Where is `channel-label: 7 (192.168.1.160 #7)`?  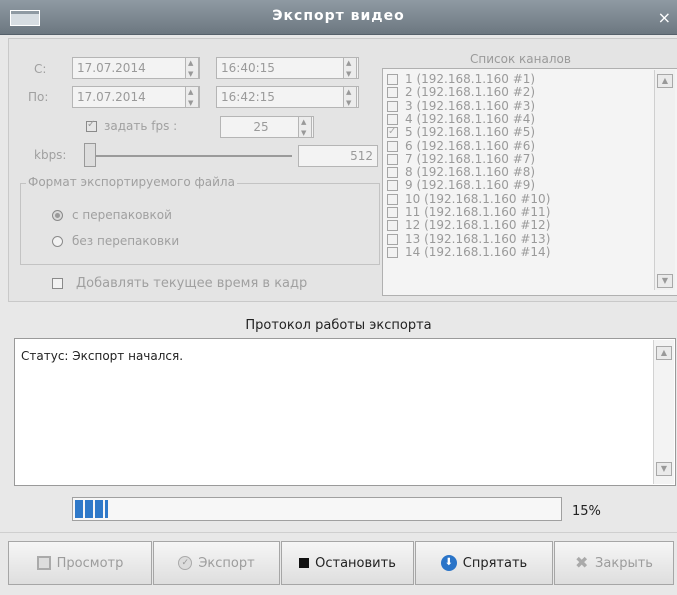 channel-label: 7 (192.168.1.160 #7) is located at coordinates (470, 158).